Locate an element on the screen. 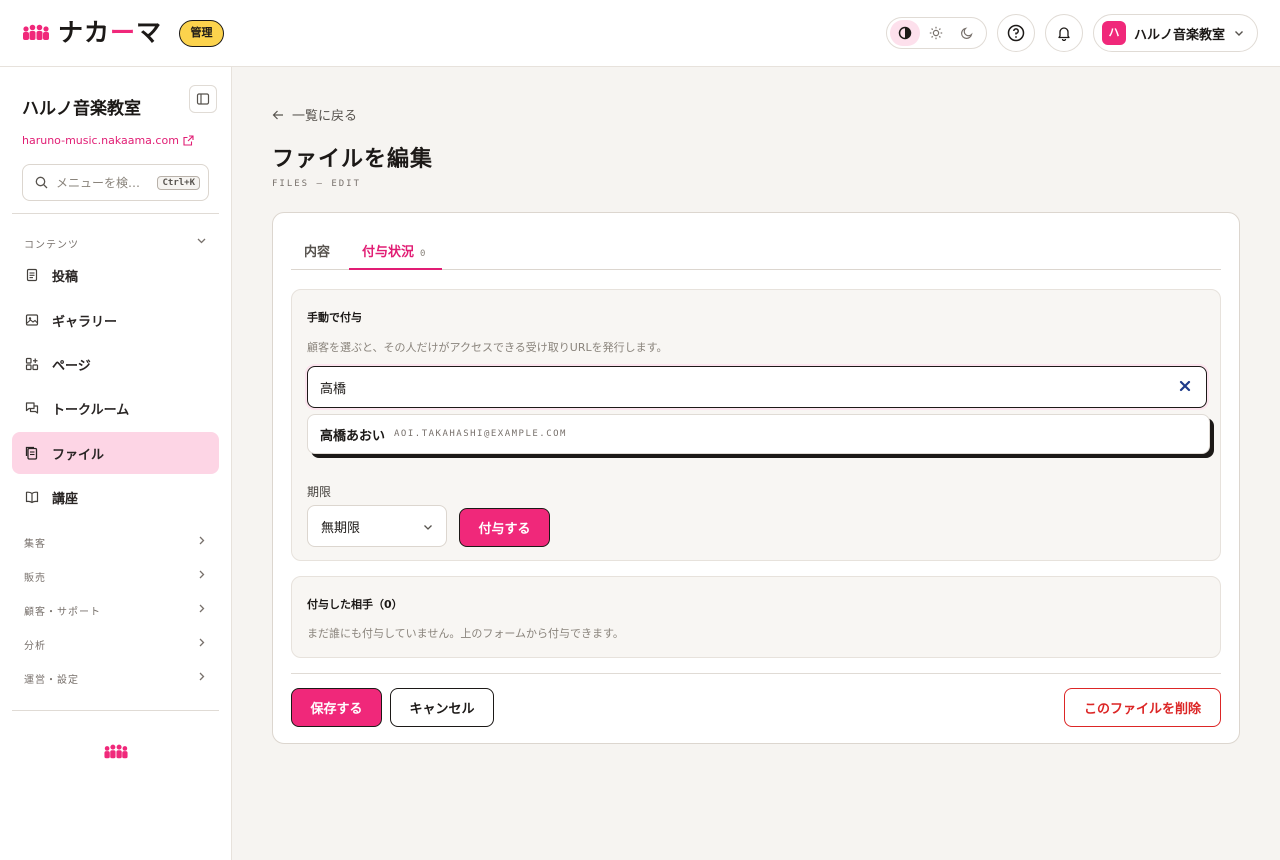 Image resolution: width=1280 pixels, height=860 pixels. sidebar-item-talkroom: トークルーム is located at coordinates (115, 408).